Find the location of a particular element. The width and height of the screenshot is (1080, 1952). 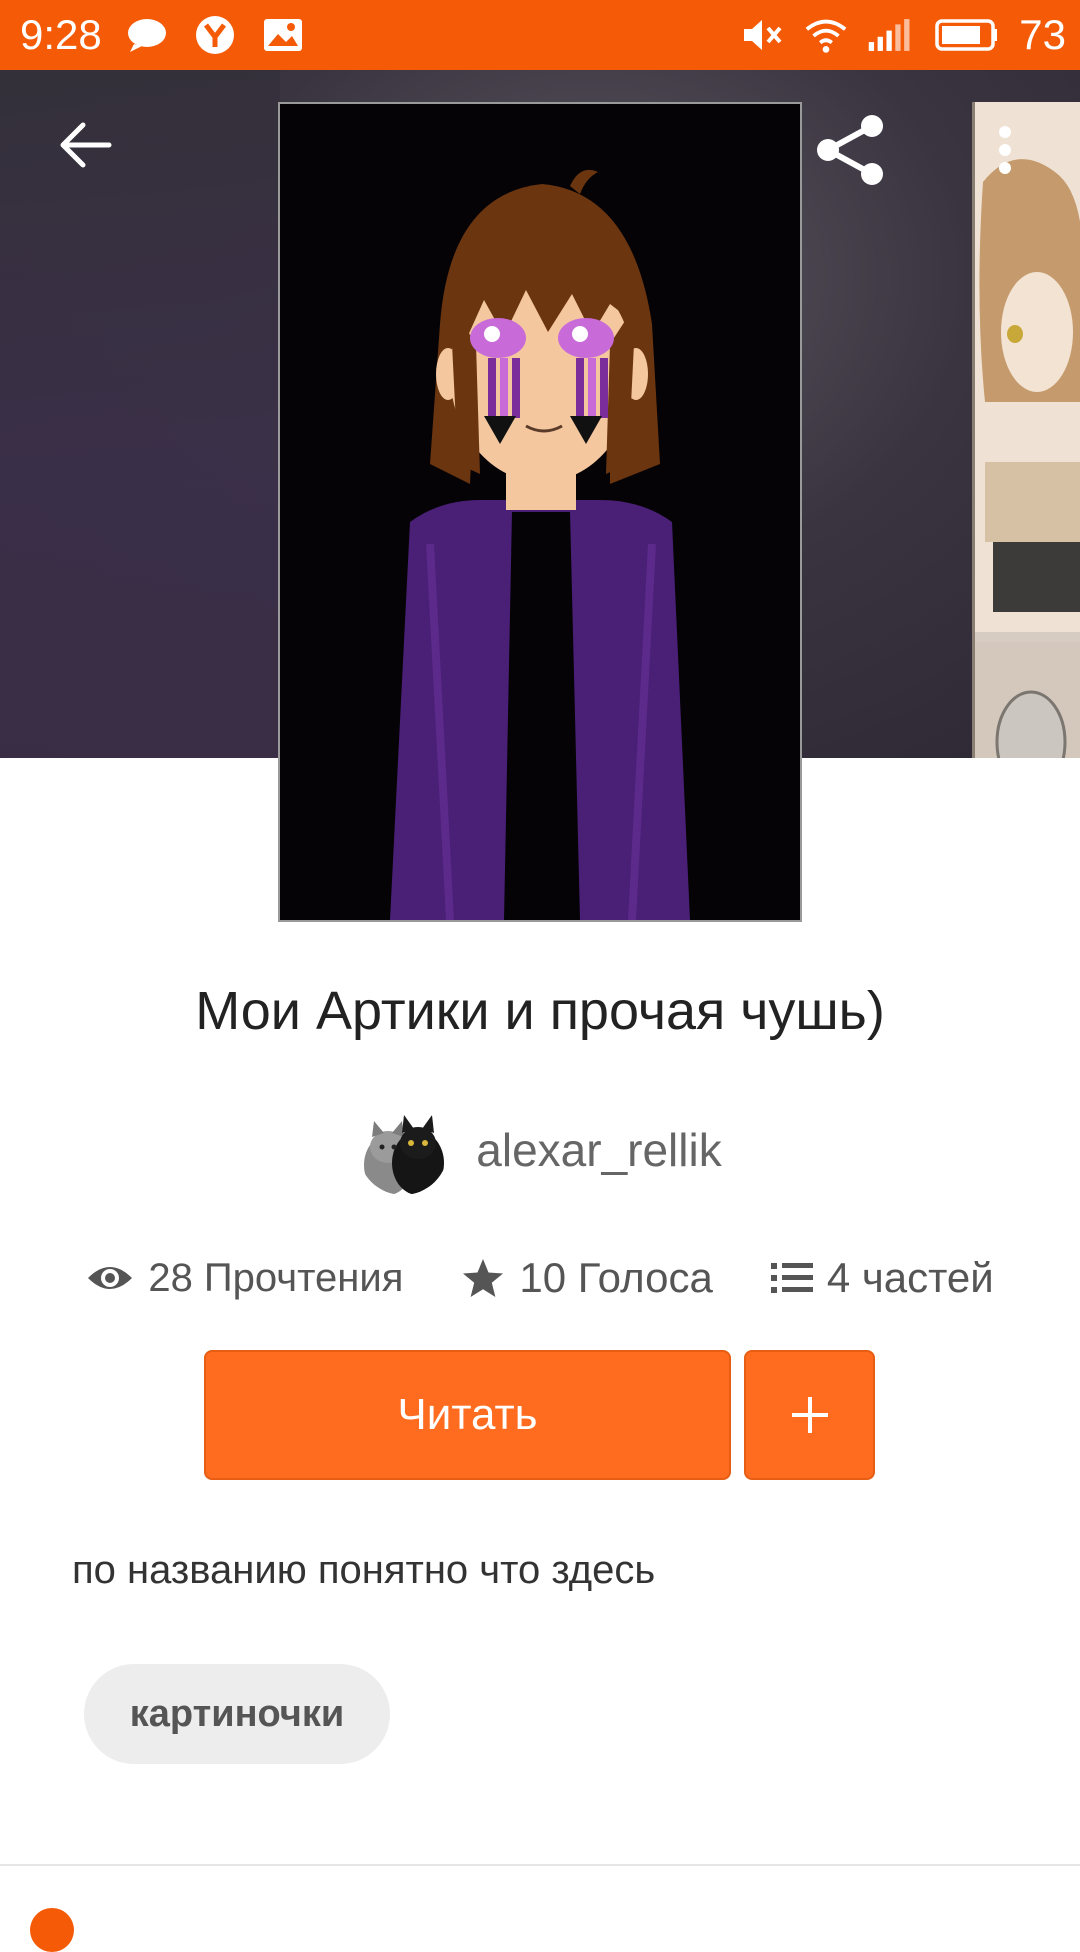

eye-icon is located at coordinates (110, 1278).